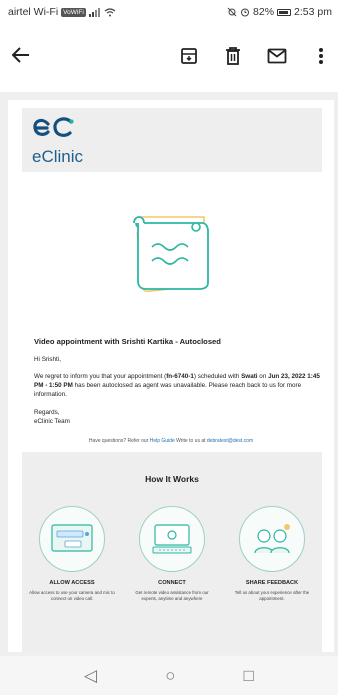  I want to click on allow-access-icon, so click(72, 538).